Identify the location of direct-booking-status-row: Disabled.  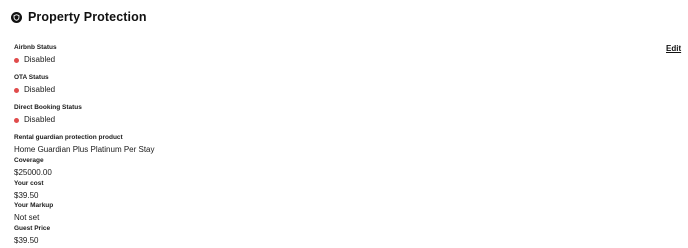
(48, 120).